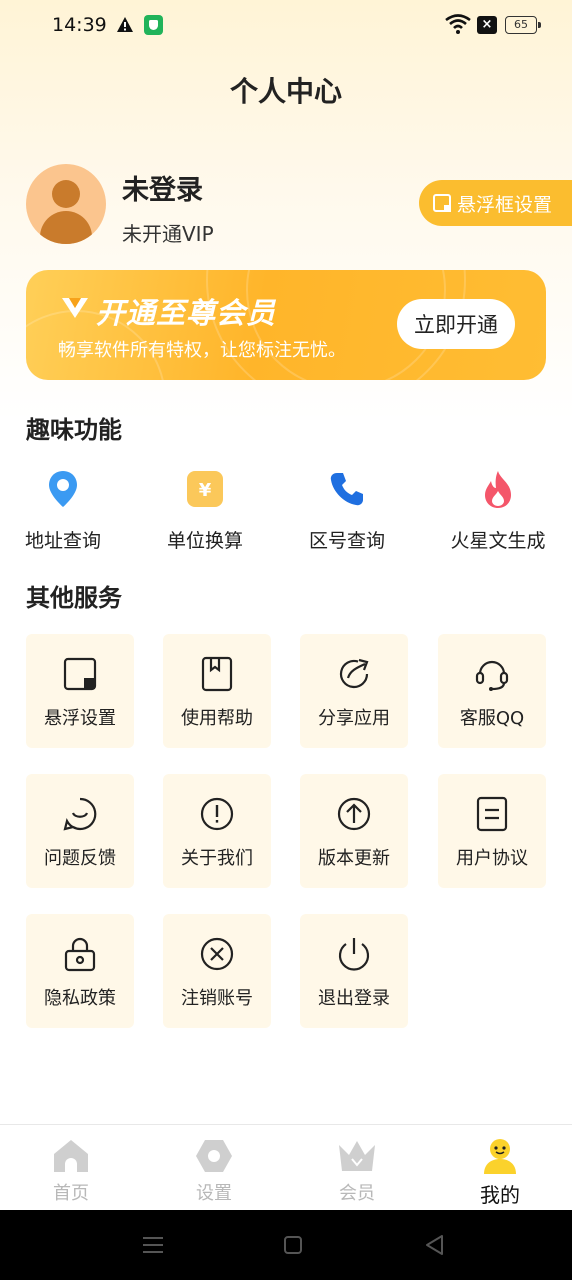  What do you see at coordinates (62, 541) in the screenshot?
I see `feature-label: 地址查询` at bounding box center [62, 541].